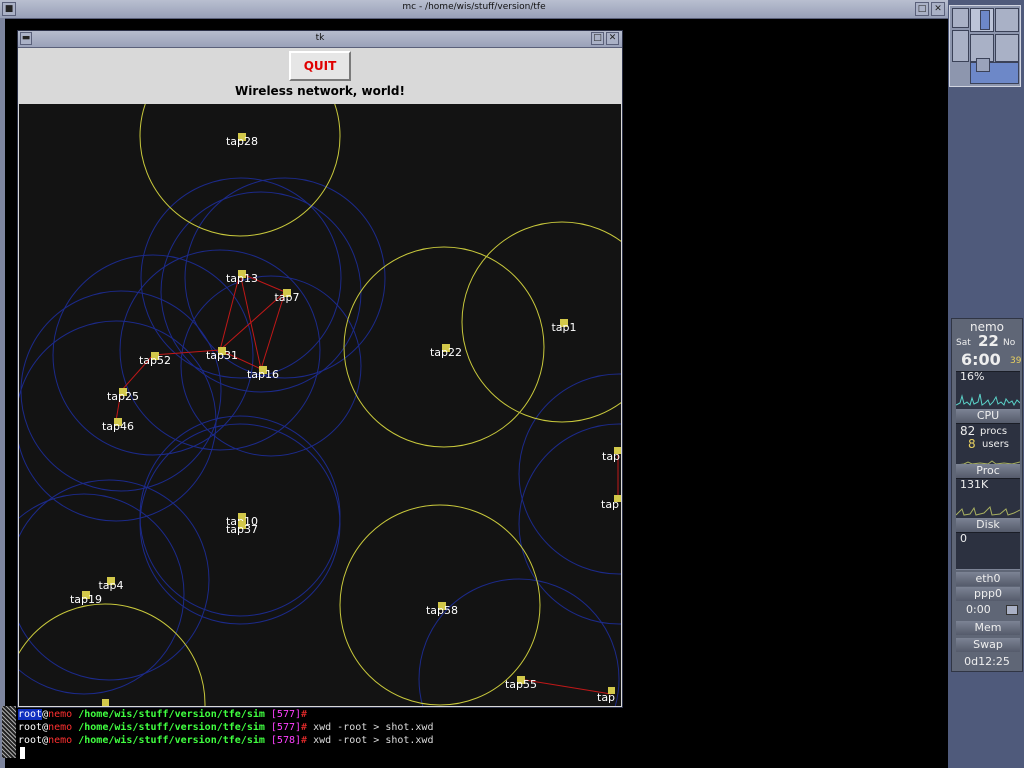 The height and width of the screenshot is (768, 1024). Describe the element at coordinates (988, 341) in the screenshot. I see `clock-date: 22` at that location.